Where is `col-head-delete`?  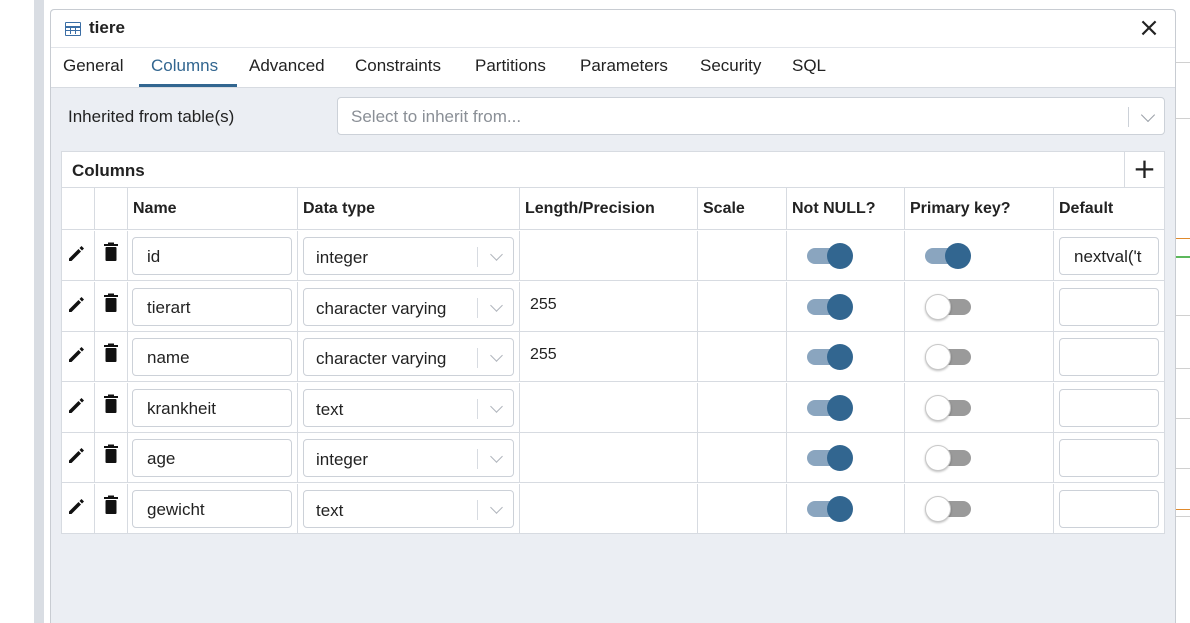 col-head-delete is located at coordinates (111, 209).